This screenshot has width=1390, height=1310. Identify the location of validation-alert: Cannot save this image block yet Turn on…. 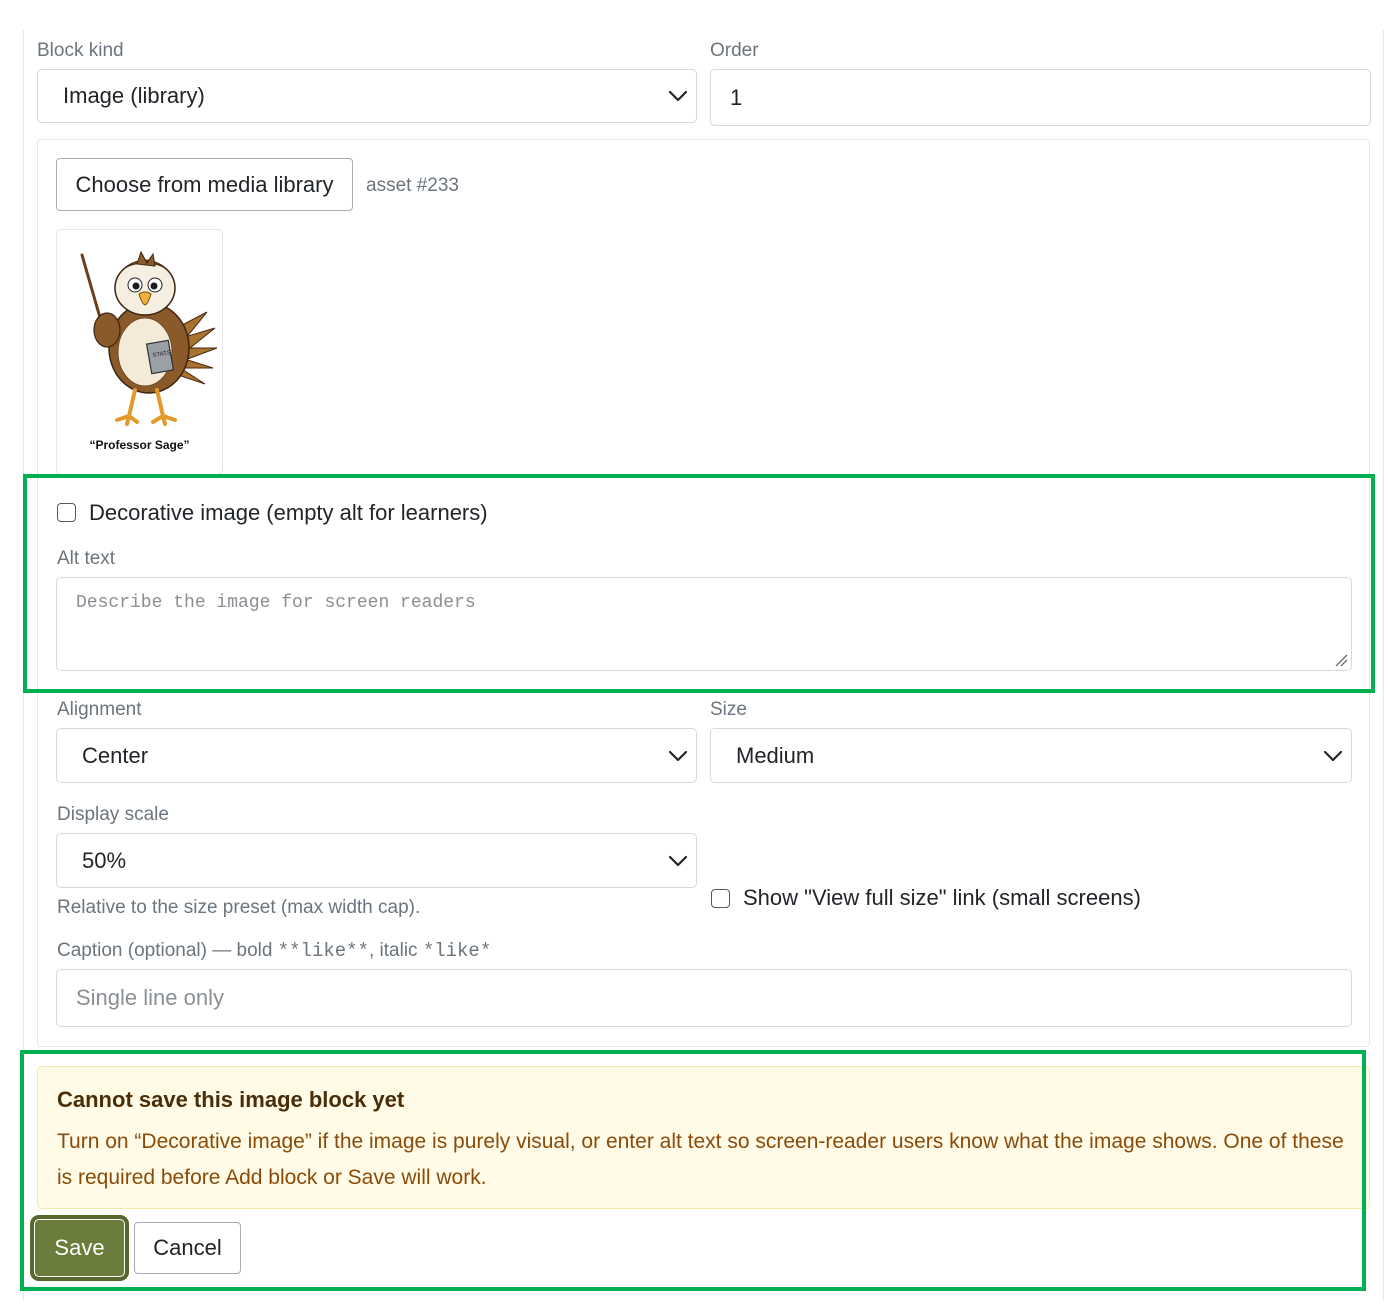
(703, 1137).